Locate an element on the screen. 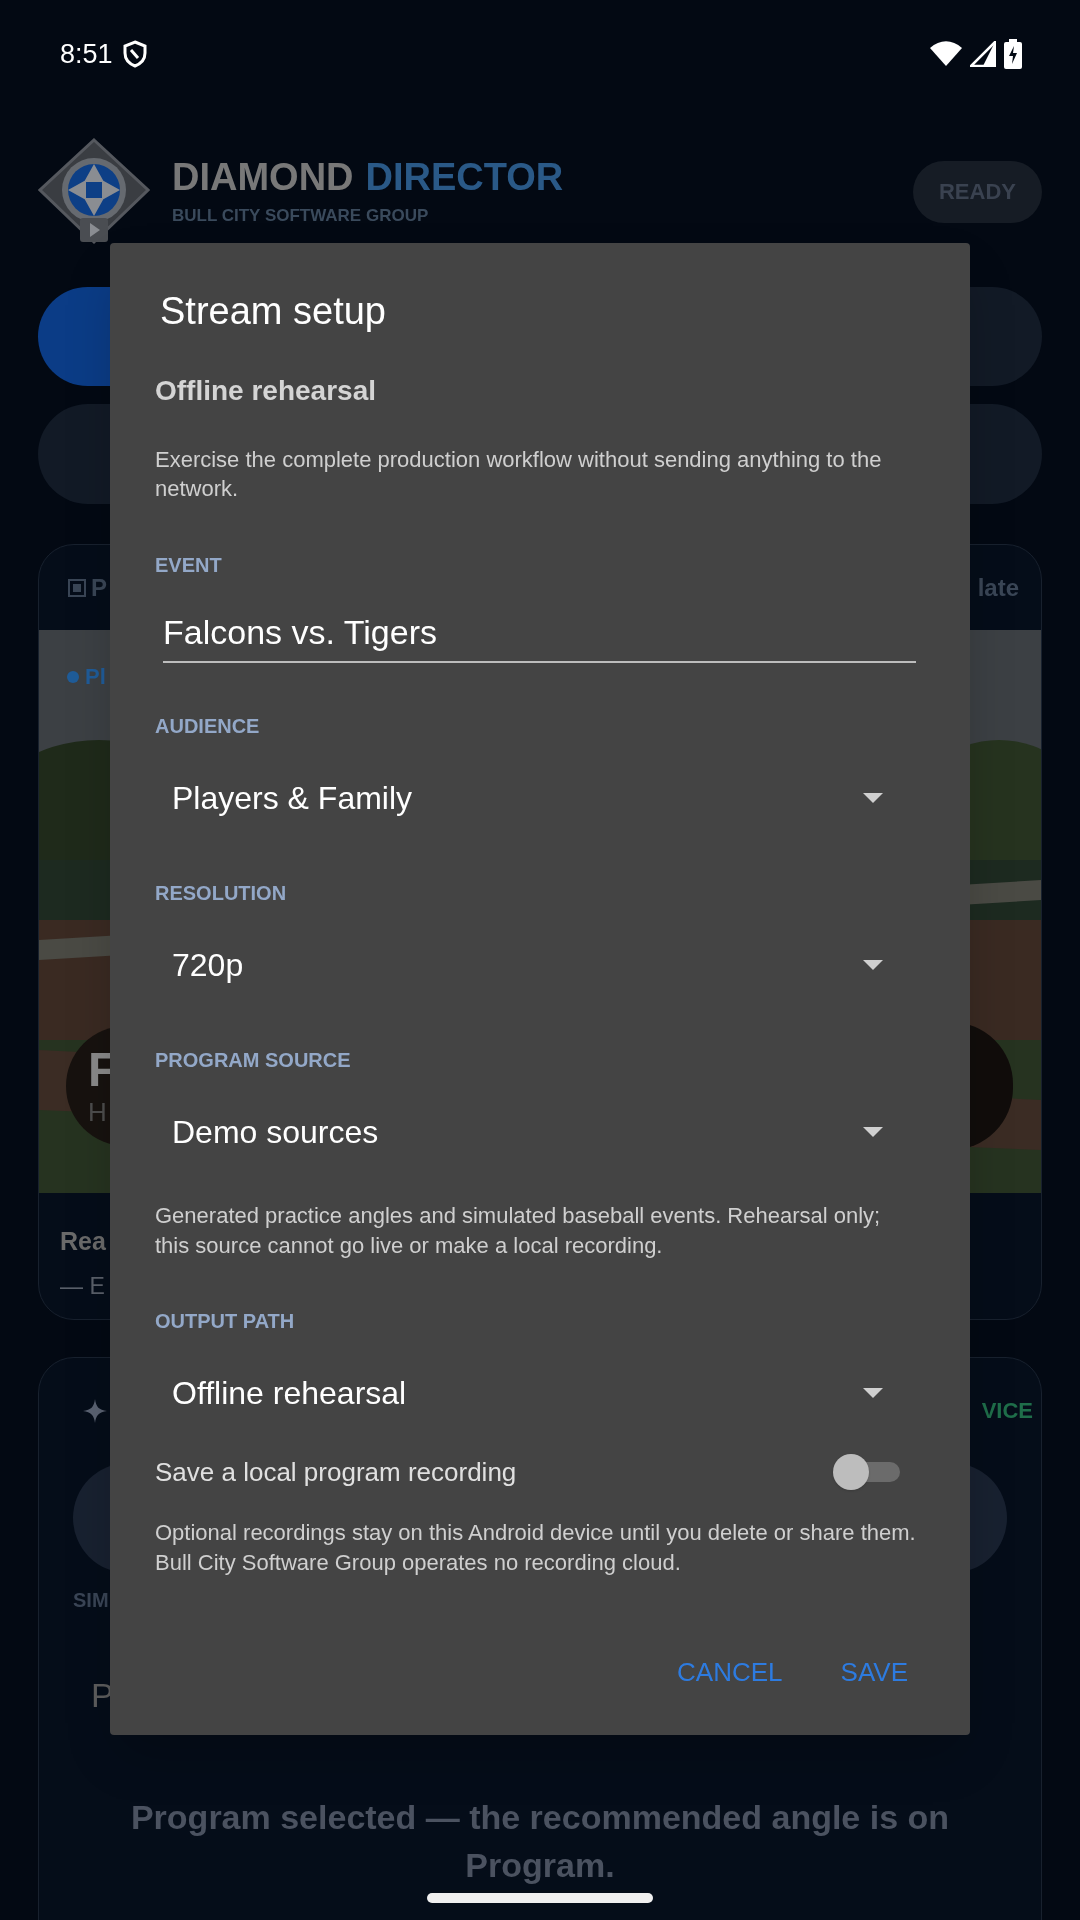 The image size is (1080, 1920). switch-label: Save a local program recording is located at coordinates (336, 1472).